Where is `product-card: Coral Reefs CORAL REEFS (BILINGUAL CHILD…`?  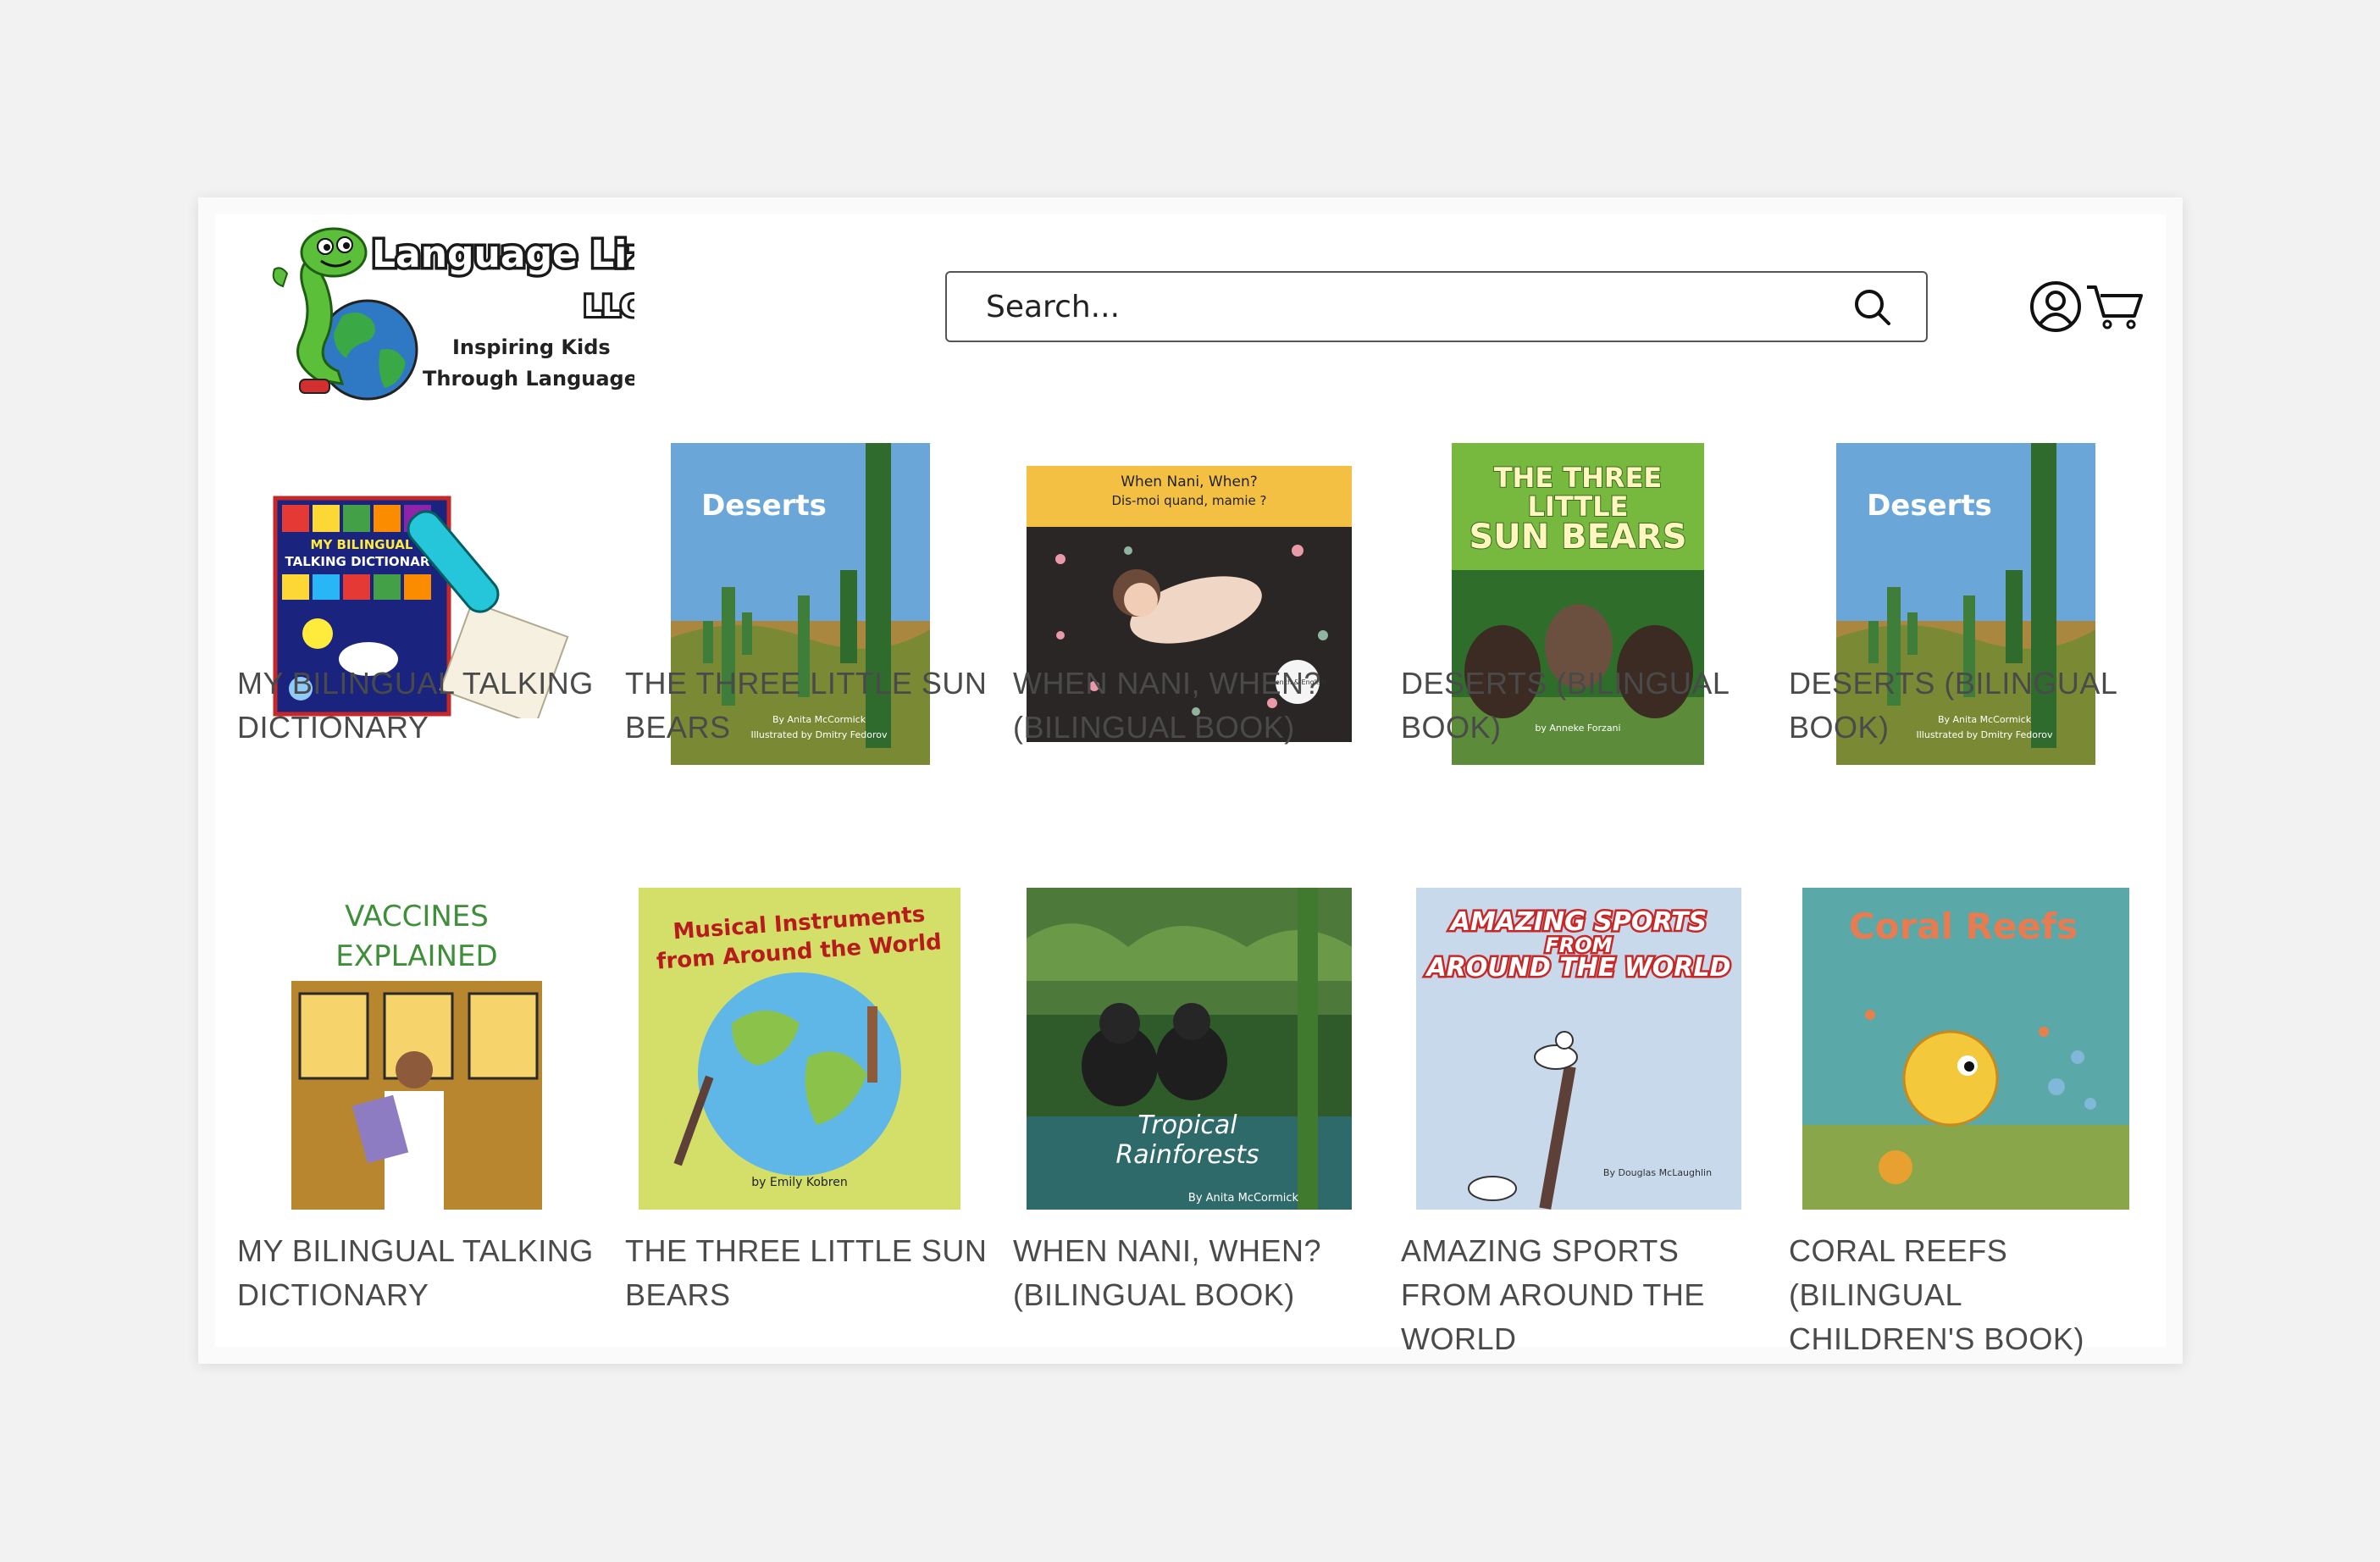
product-card: Coral Reefs CORAL REEFS (BILINGUAL CHILD… is located at coordinates (1971, 1125).